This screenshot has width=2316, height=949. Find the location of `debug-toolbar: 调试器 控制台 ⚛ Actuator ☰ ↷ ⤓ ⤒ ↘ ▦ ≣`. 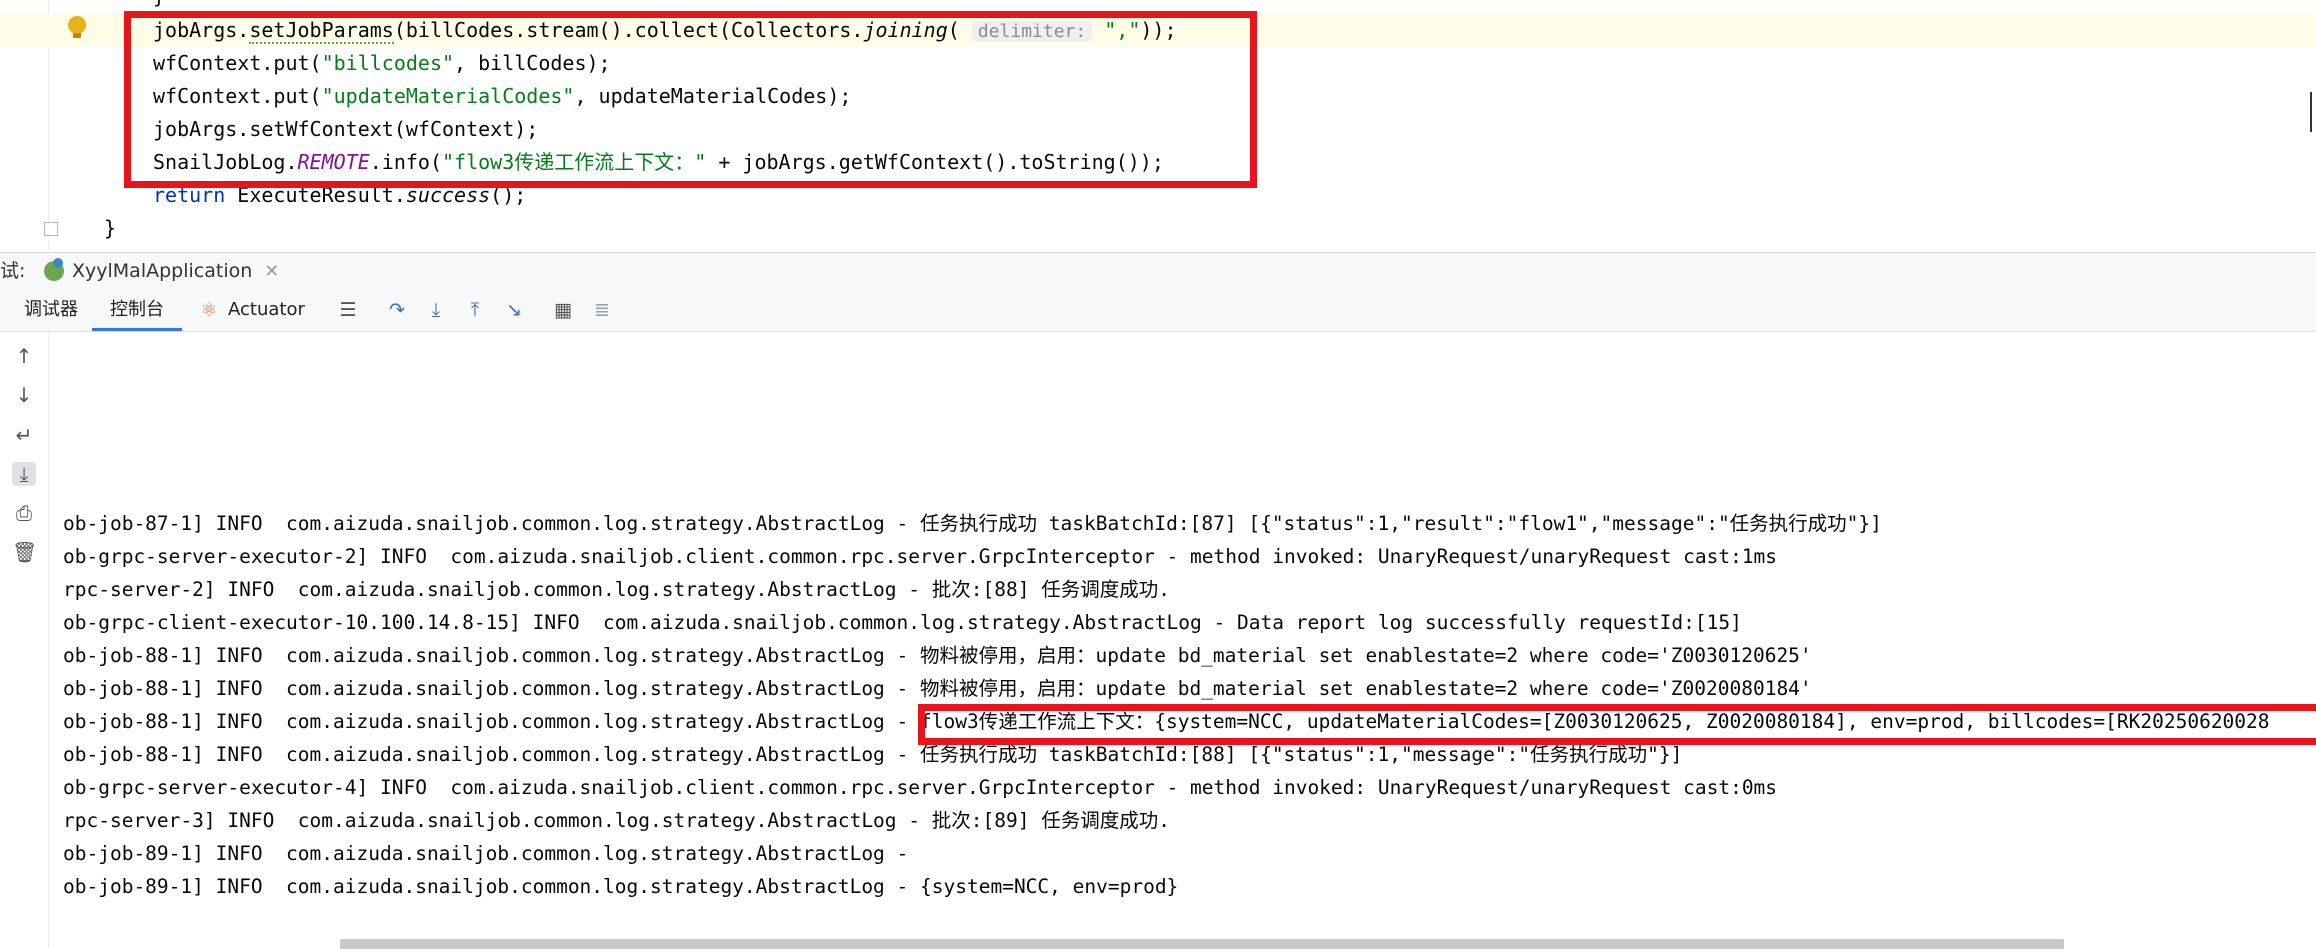

debug-toolbar: 调试器 控制台 ⚛ Actuator ☰ ↷ ⤓ ⤒ ↘ ▦ ≣ is located at coordinates (1158, 310).